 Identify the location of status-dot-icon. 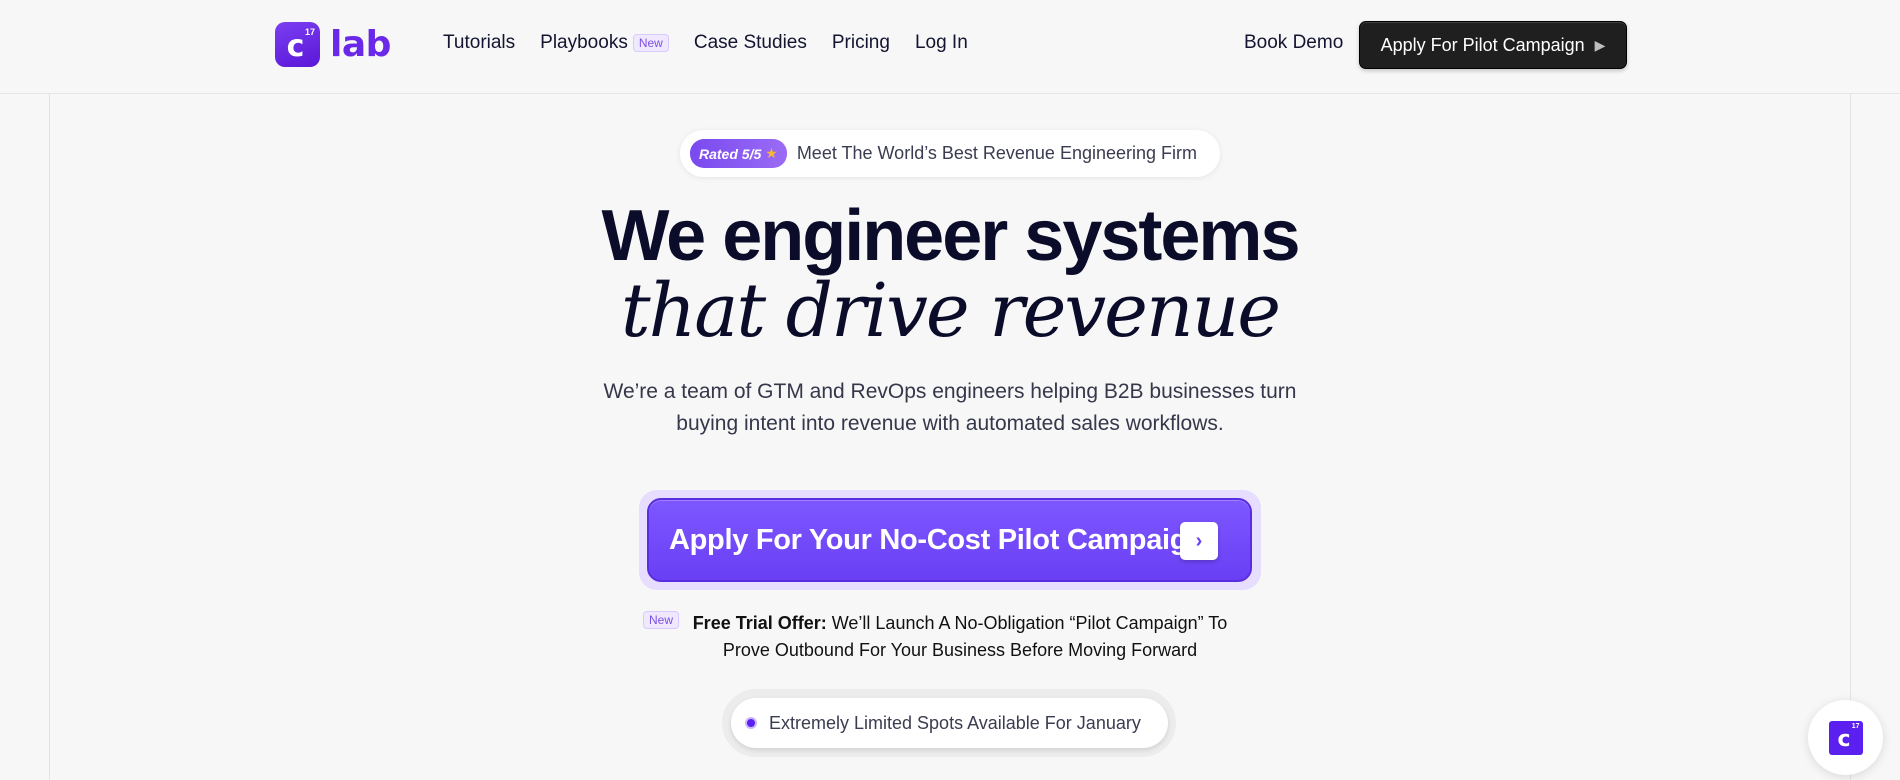
(751, 723).